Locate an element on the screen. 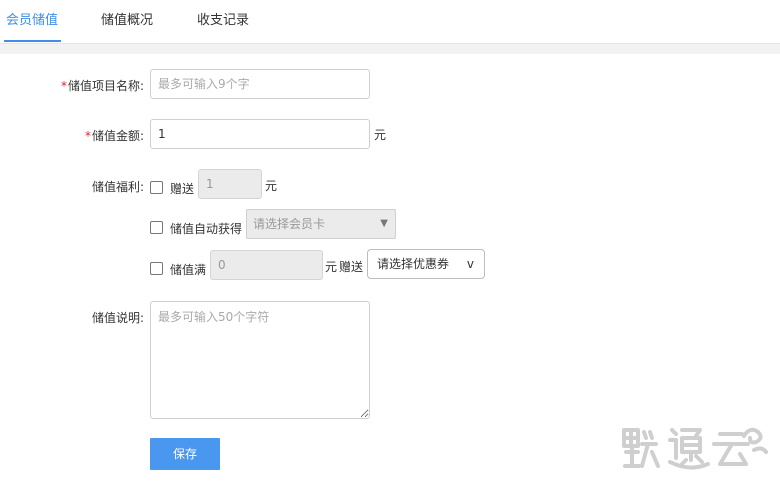  gift-unit: 元 is located at coordinates (271, 186).